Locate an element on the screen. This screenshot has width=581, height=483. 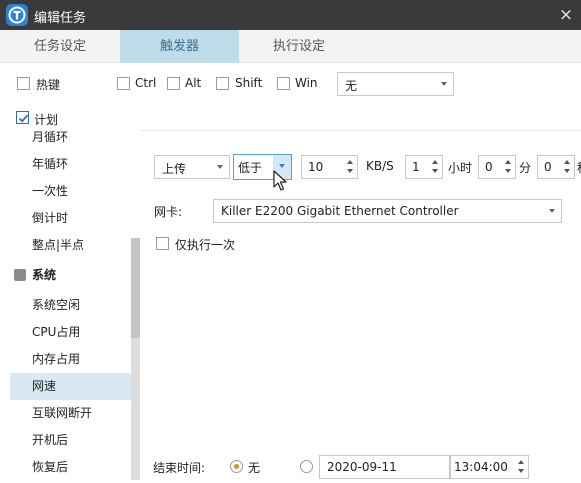
plan-checkbox is located at coordinates (22, 117).